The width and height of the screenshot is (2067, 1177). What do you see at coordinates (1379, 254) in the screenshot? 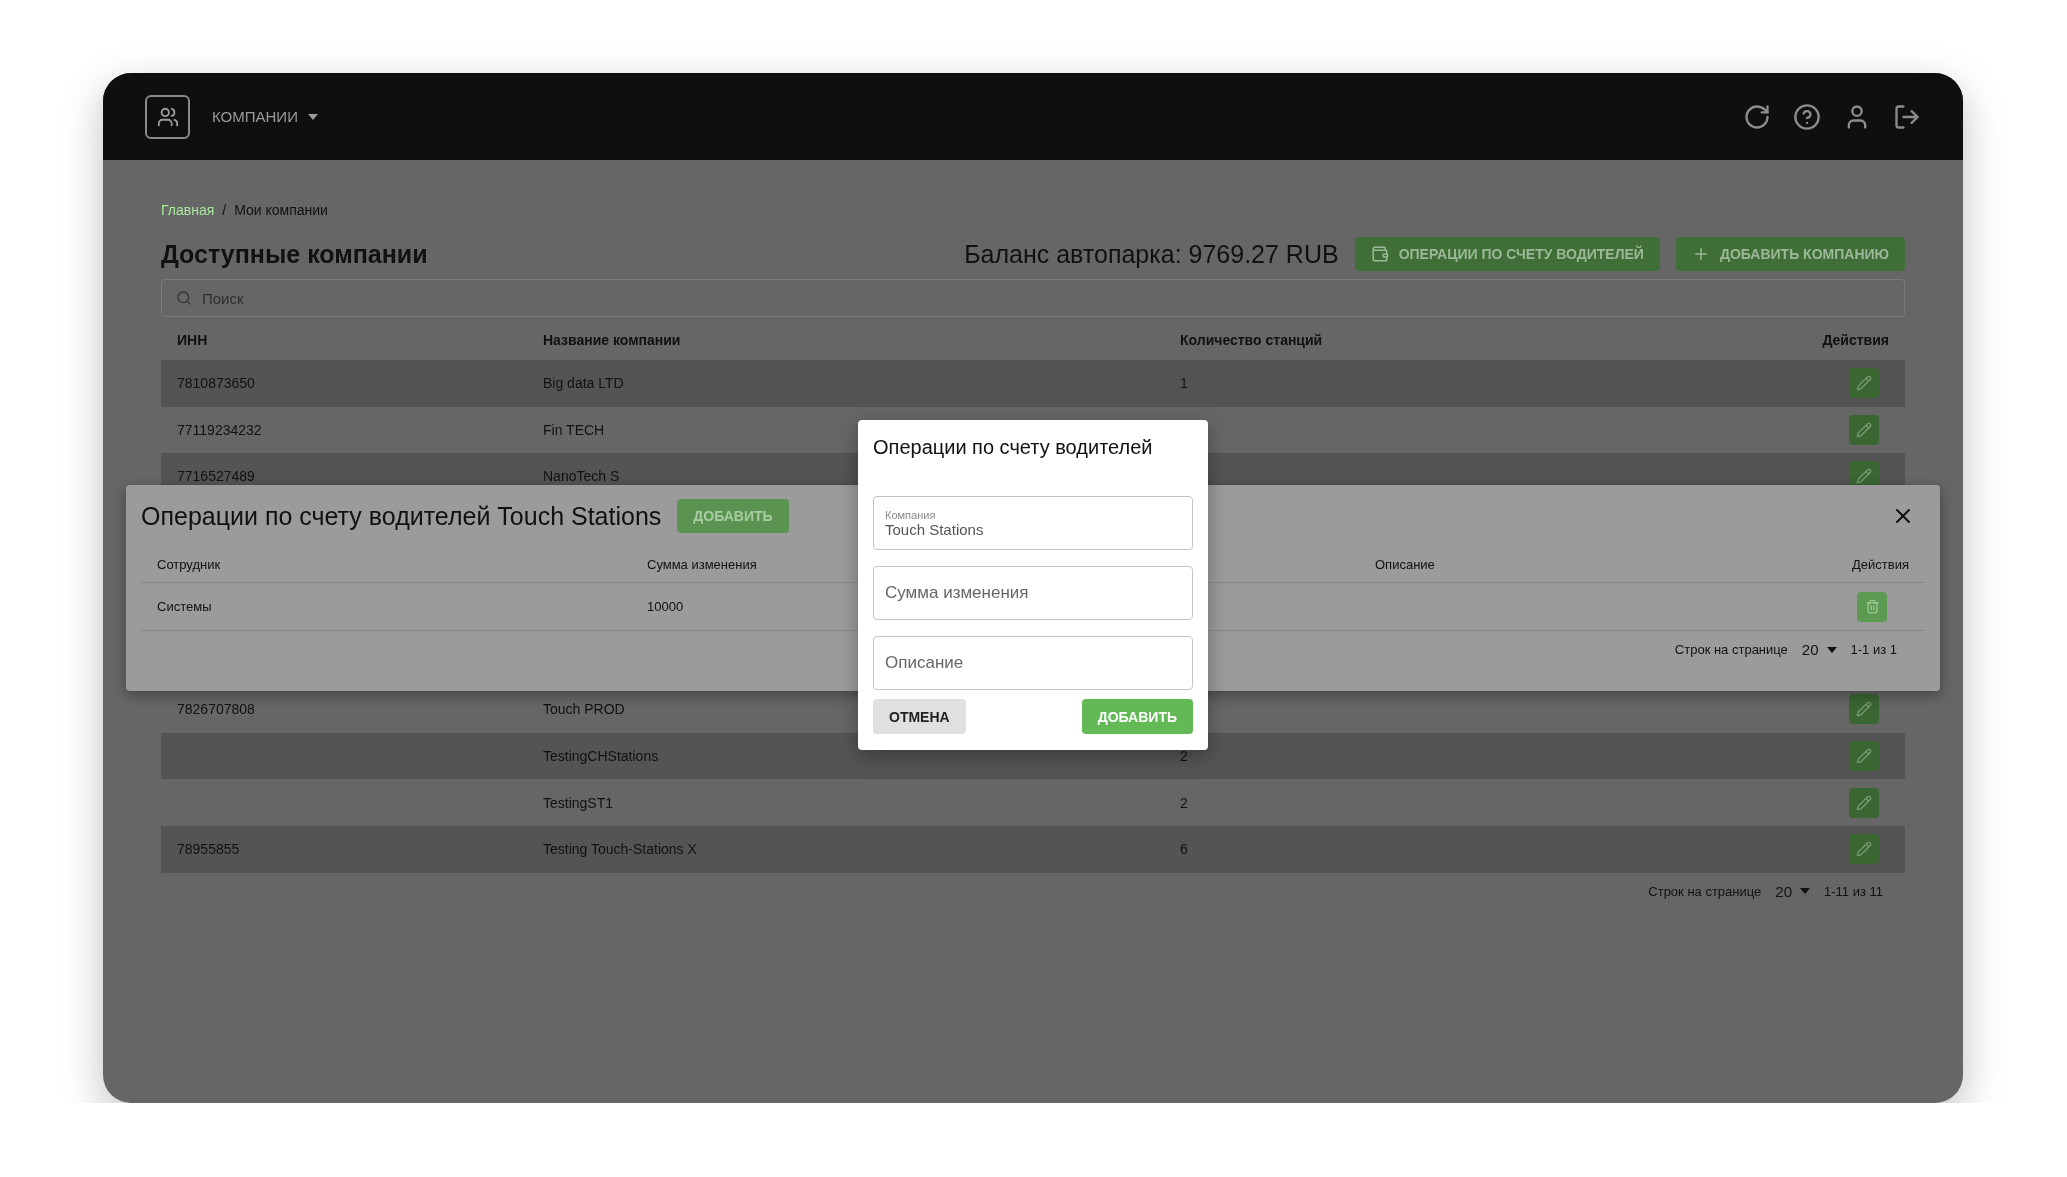
I see `wallet-icon` at bounding box center [1379, 254].